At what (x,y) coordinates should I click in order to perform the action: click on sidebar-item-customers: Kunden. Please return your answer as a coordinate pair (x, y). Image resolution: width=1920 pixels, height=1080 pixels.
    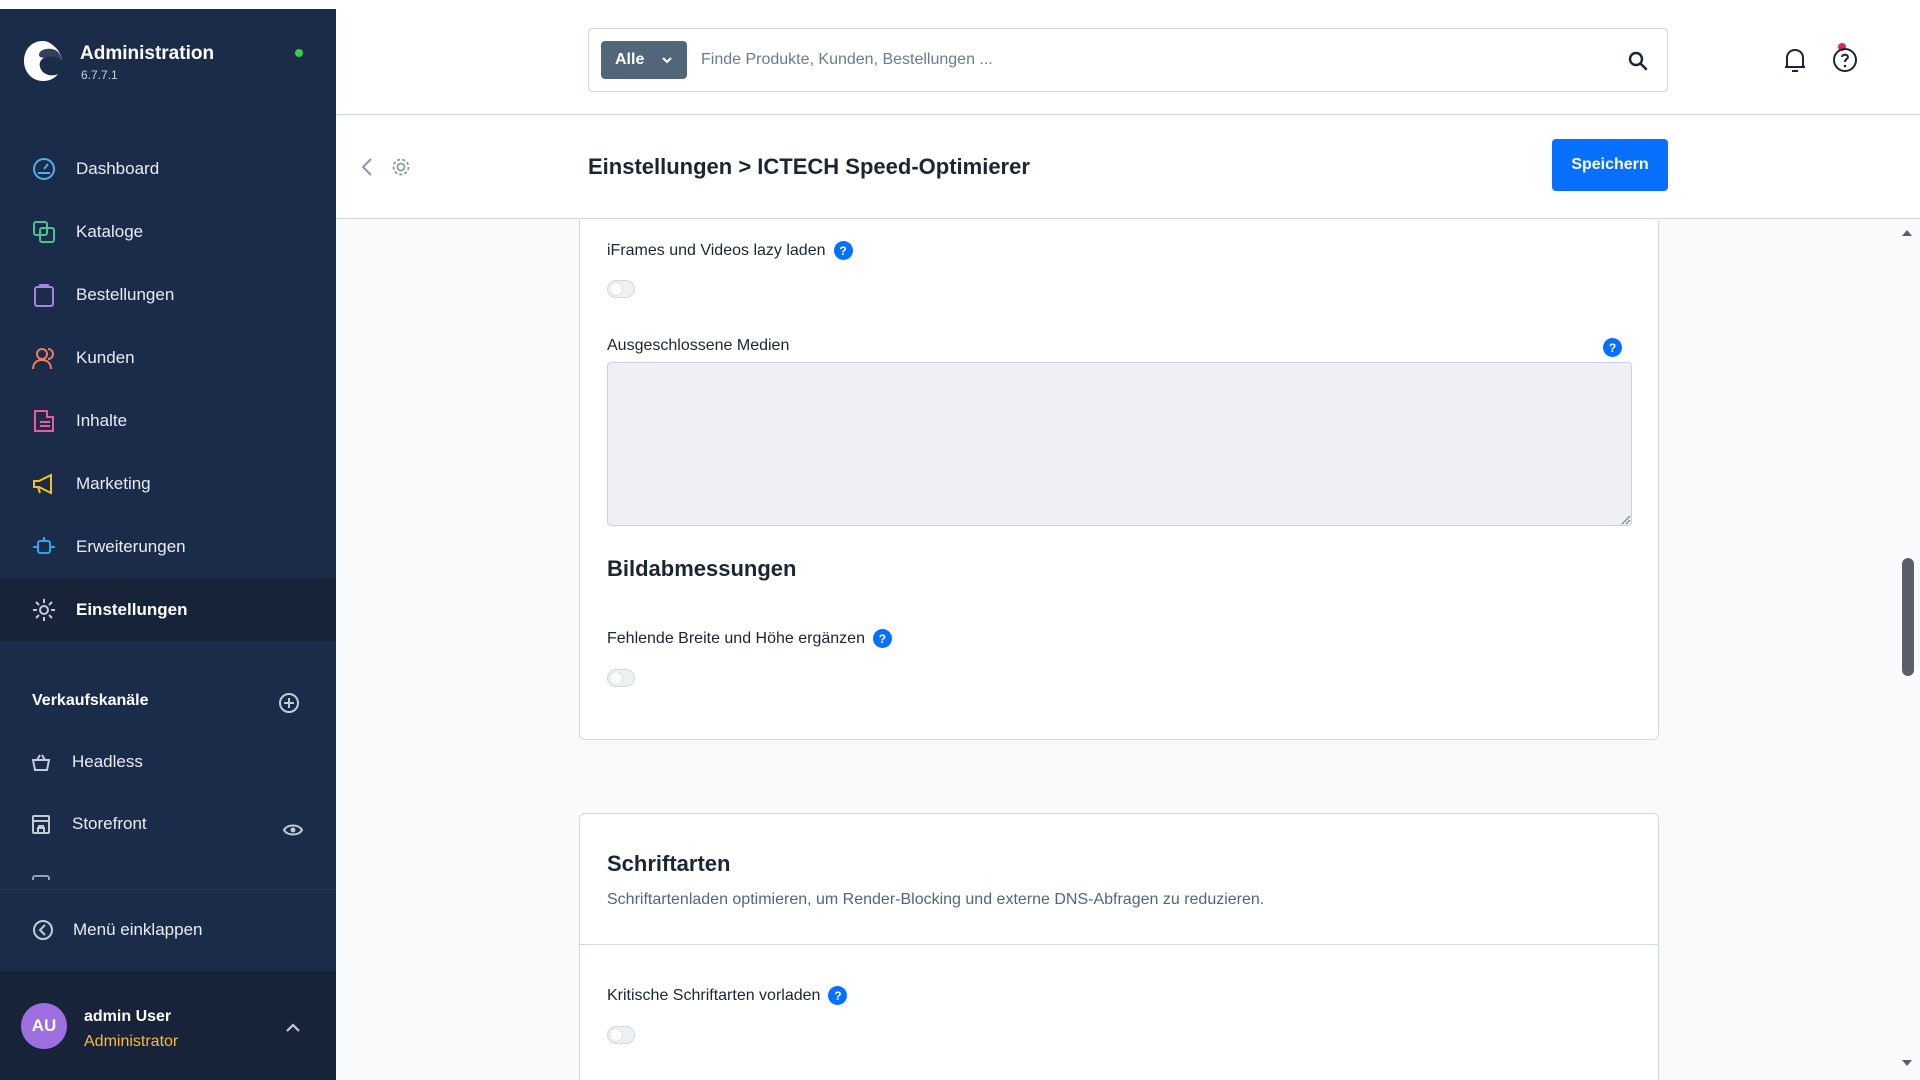
    Looking at the image, I should click on (168, 357).